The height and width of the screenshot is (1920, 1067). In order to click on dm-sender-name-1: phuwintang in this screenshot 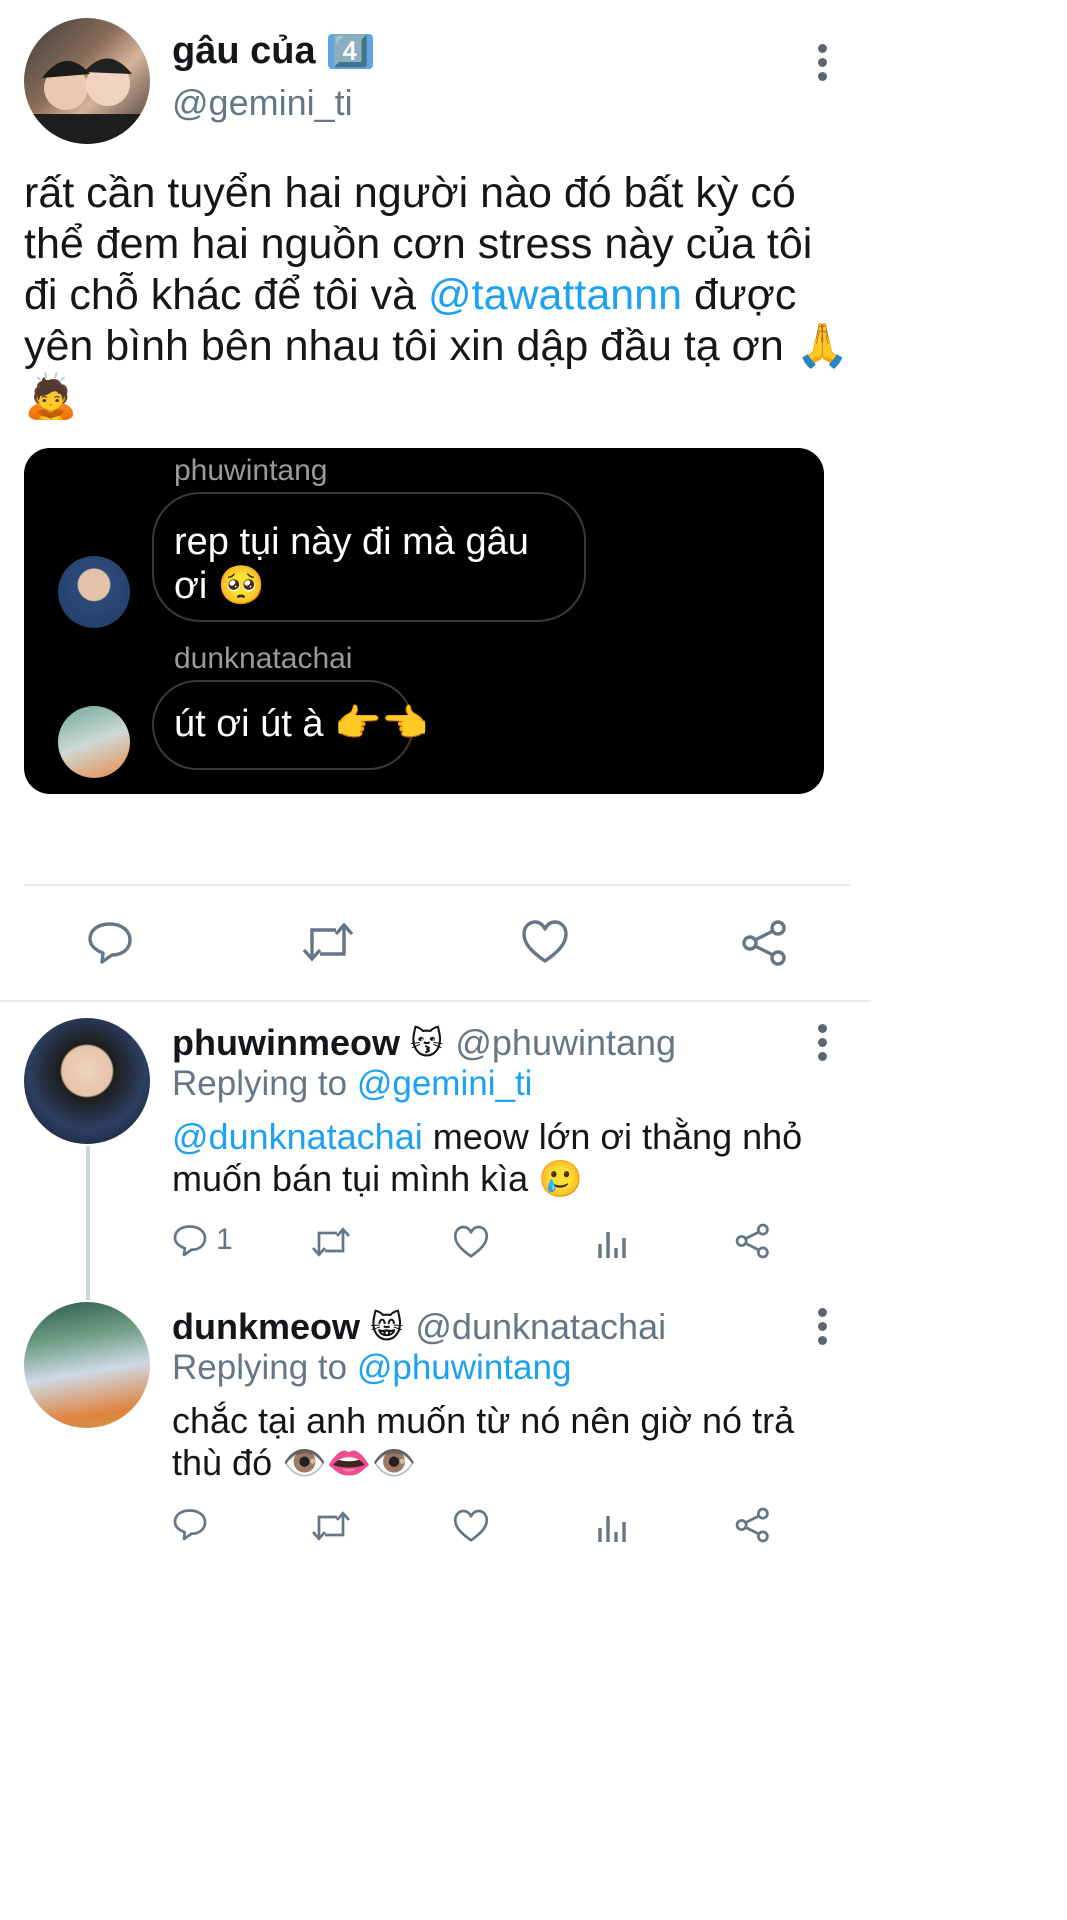, I will do `click(251, 470)`.